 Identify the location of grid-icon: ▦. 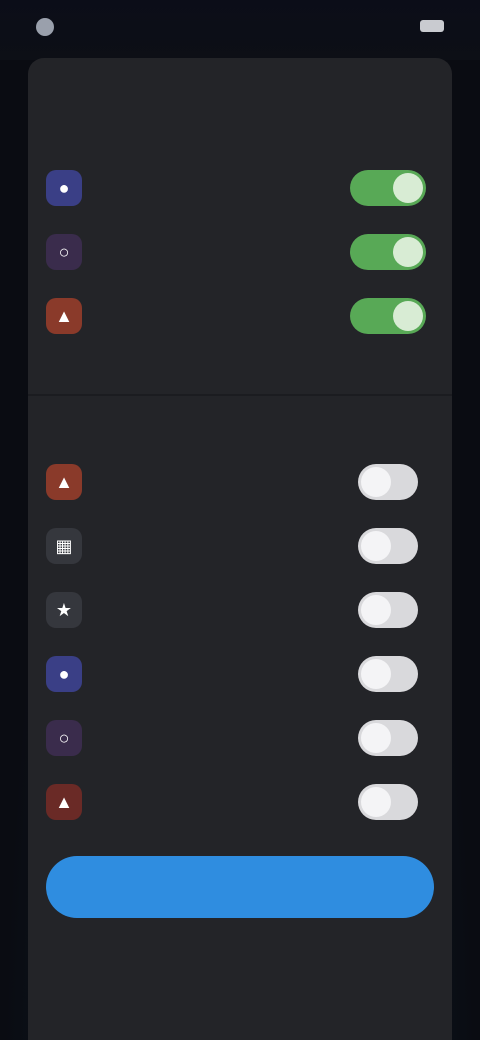
(64, 546).